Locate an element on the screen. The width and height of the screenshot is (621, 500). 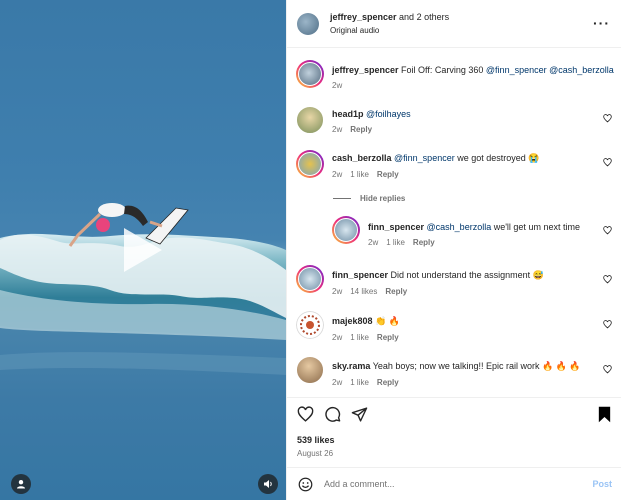
post-date: August 26 is located at coordinates (315, 453).